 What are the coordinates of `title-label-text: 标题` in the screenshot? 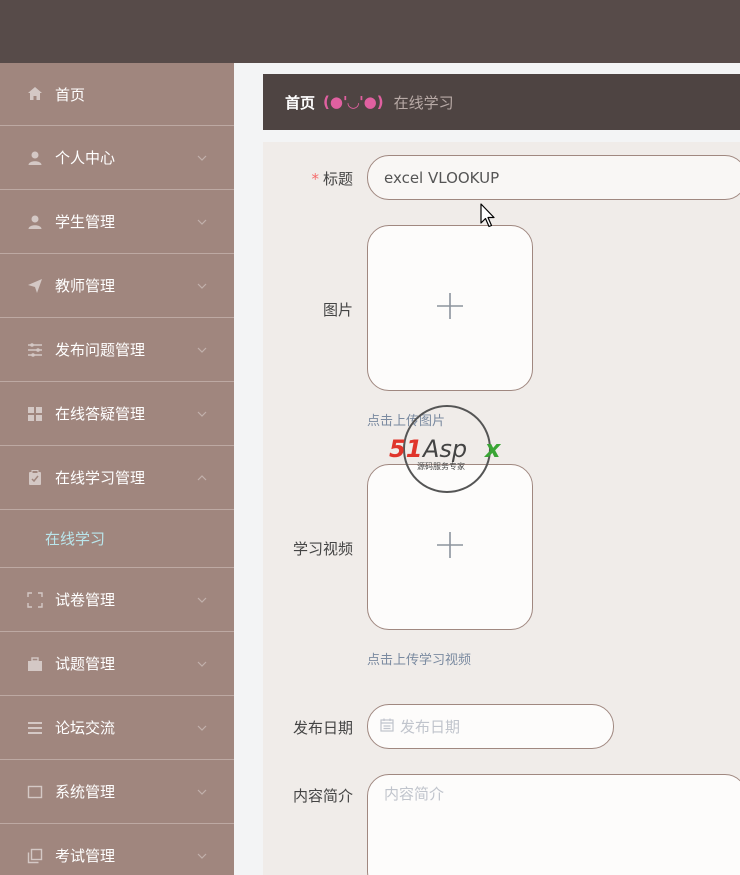 It's located at (337, 179).